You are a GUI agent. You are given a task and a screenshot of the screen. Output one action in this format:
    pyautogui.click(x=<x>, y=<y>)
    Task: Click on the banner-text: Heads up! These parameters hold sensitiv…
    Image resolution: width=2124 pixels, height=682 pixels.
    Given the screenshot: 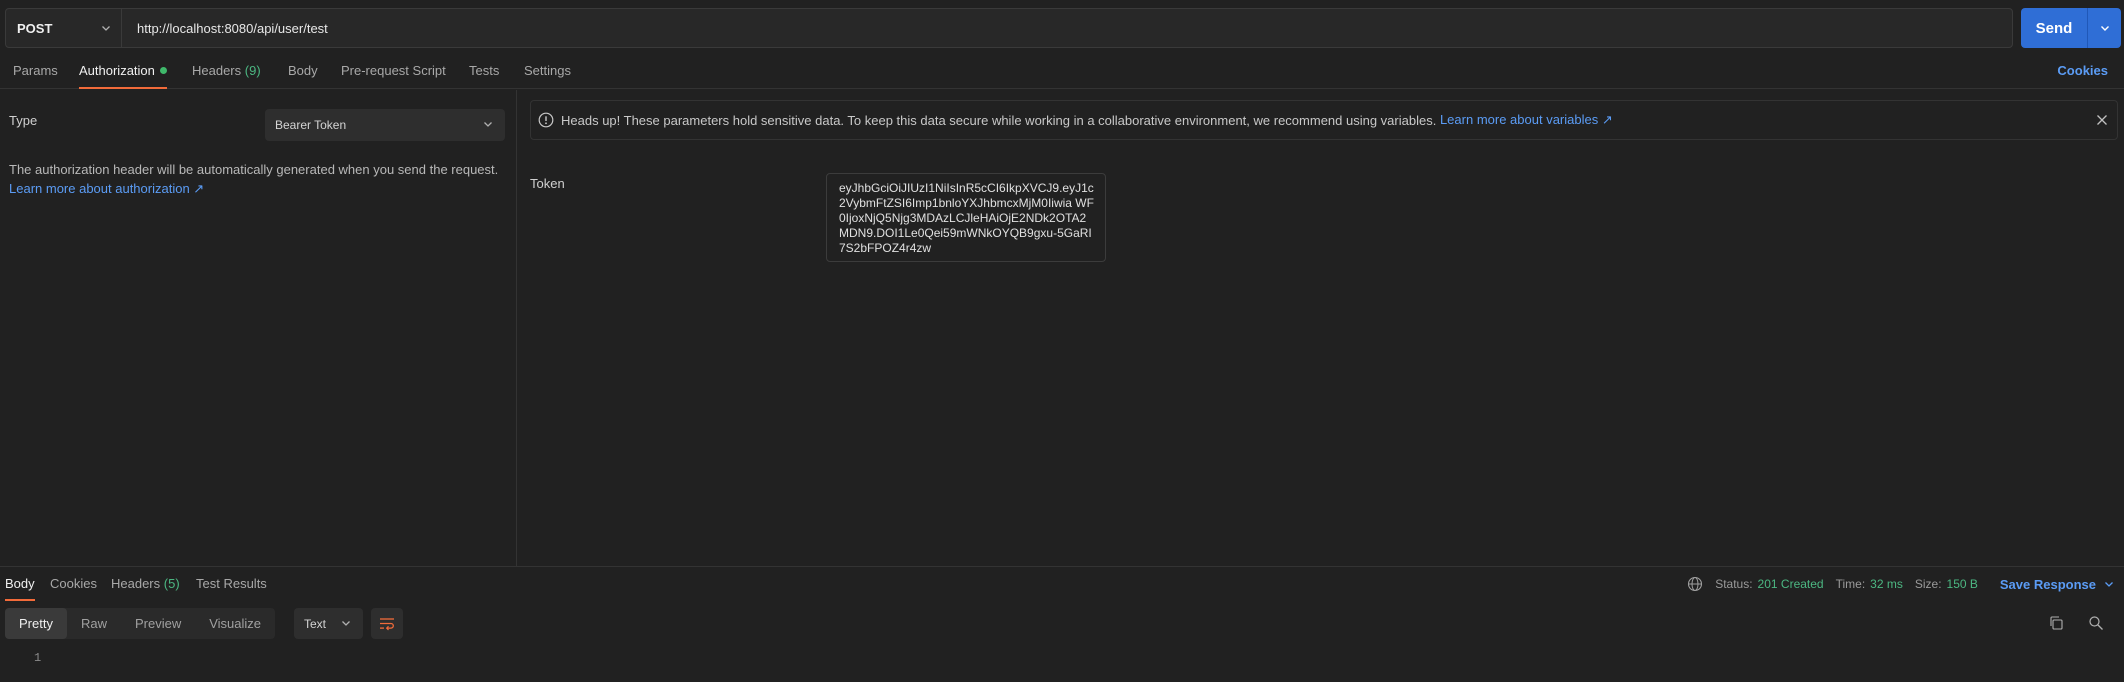 What is the action you would take?
    pyautogui.click(x=999, y=120)
    